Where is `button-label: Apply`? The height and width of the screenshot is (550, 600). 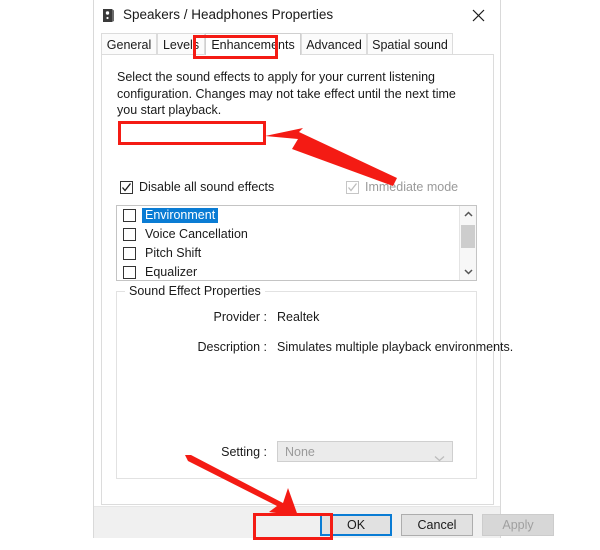
button-label: Apply is located at coordinates (518, 525).